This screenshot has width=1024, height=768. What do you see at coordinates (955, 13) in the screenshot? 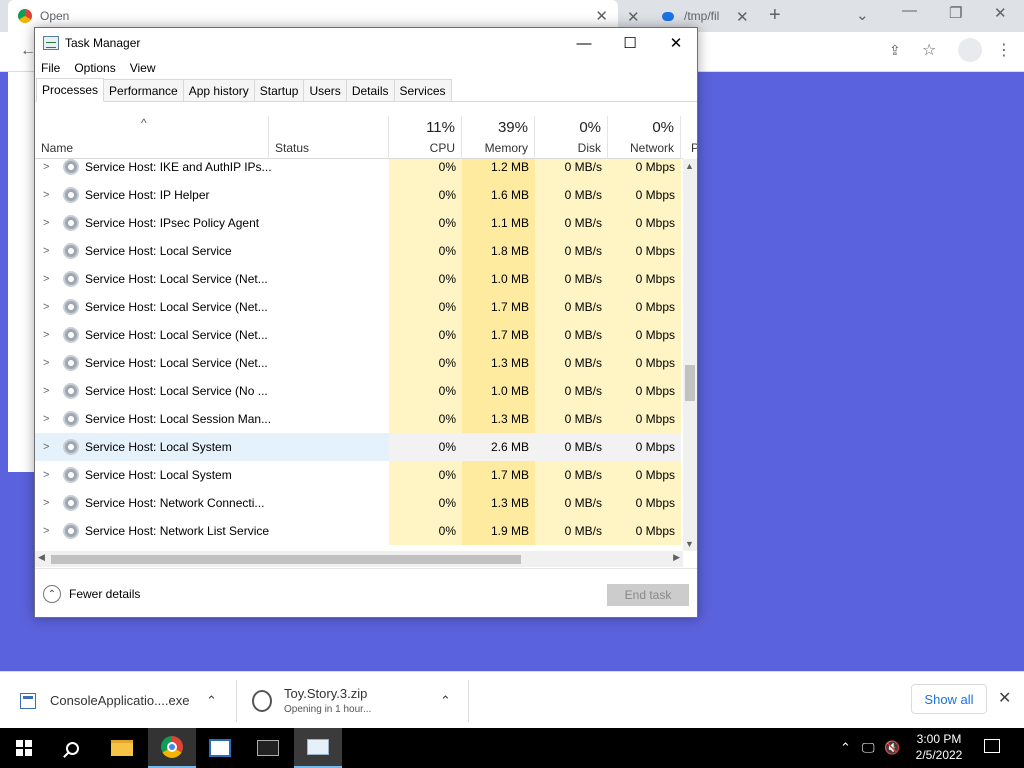
I see `restore-icon: ❐` at bounding box center [955, 13].